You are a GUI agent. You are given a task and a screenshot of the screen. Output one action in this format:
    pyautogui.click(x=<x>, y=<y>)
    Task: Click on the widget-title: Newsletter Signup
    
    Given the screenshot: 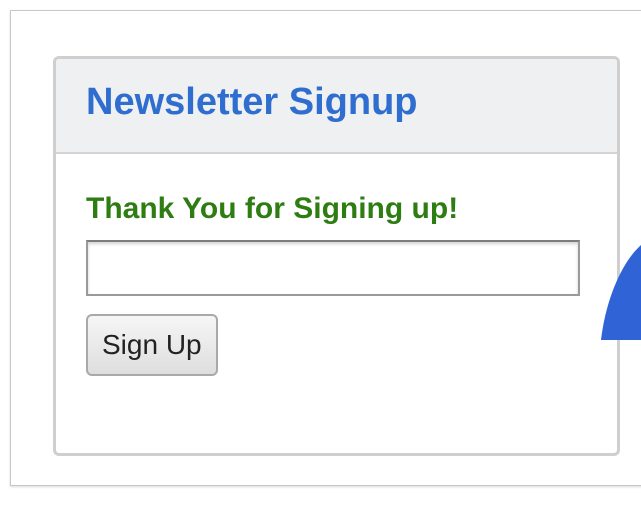 What is the action you would take?
    pyautogui.click(x=252, y=102)
    